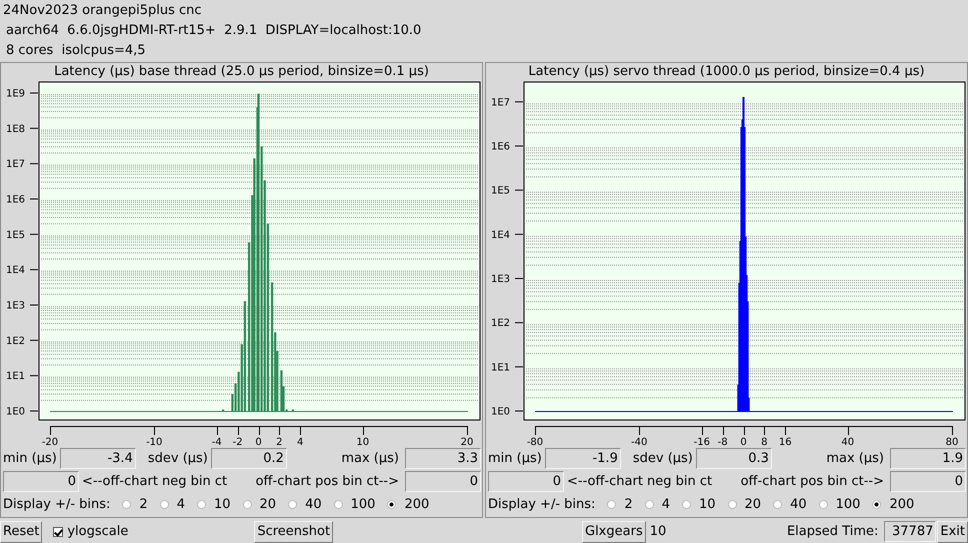 Image resolution: width=968 pixels, height=543 pixels. What do you see at coordinates (300, 442) in the screenshot?
I see `axis-label: 4` at bounding box center [300, 442].